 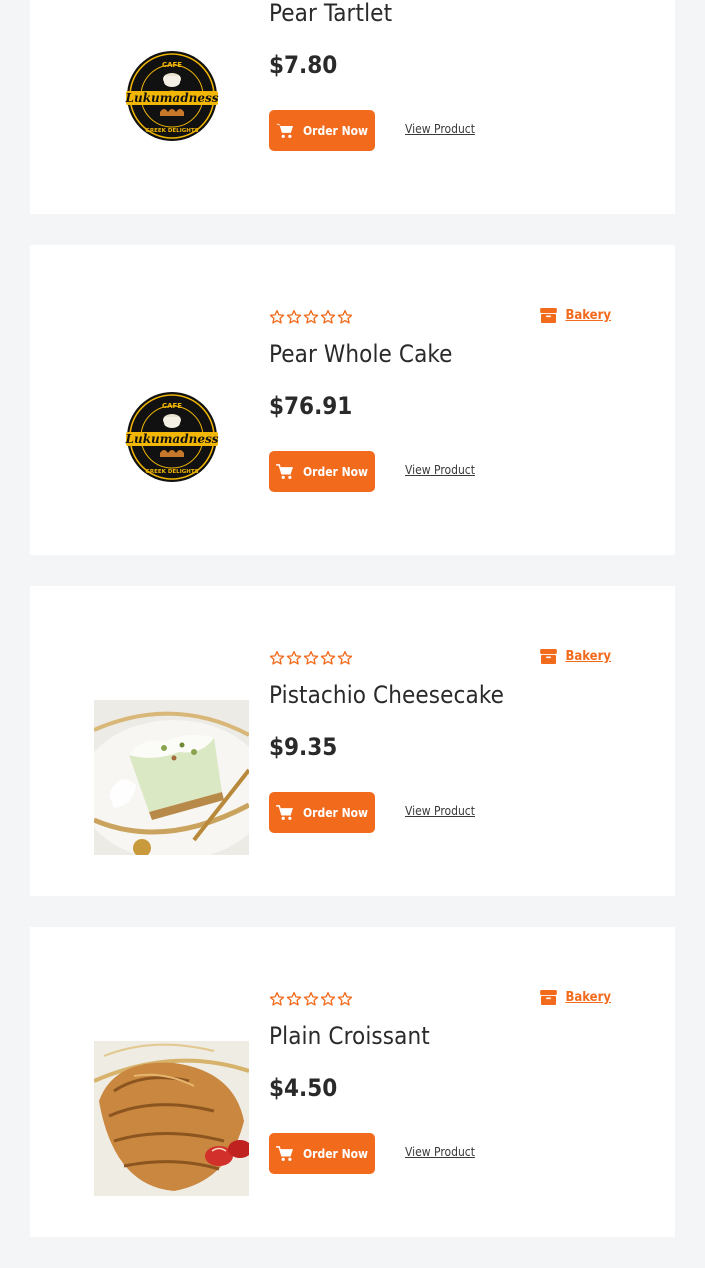 I want to click on product-price: $4.50, so click(x=303, y=1088).